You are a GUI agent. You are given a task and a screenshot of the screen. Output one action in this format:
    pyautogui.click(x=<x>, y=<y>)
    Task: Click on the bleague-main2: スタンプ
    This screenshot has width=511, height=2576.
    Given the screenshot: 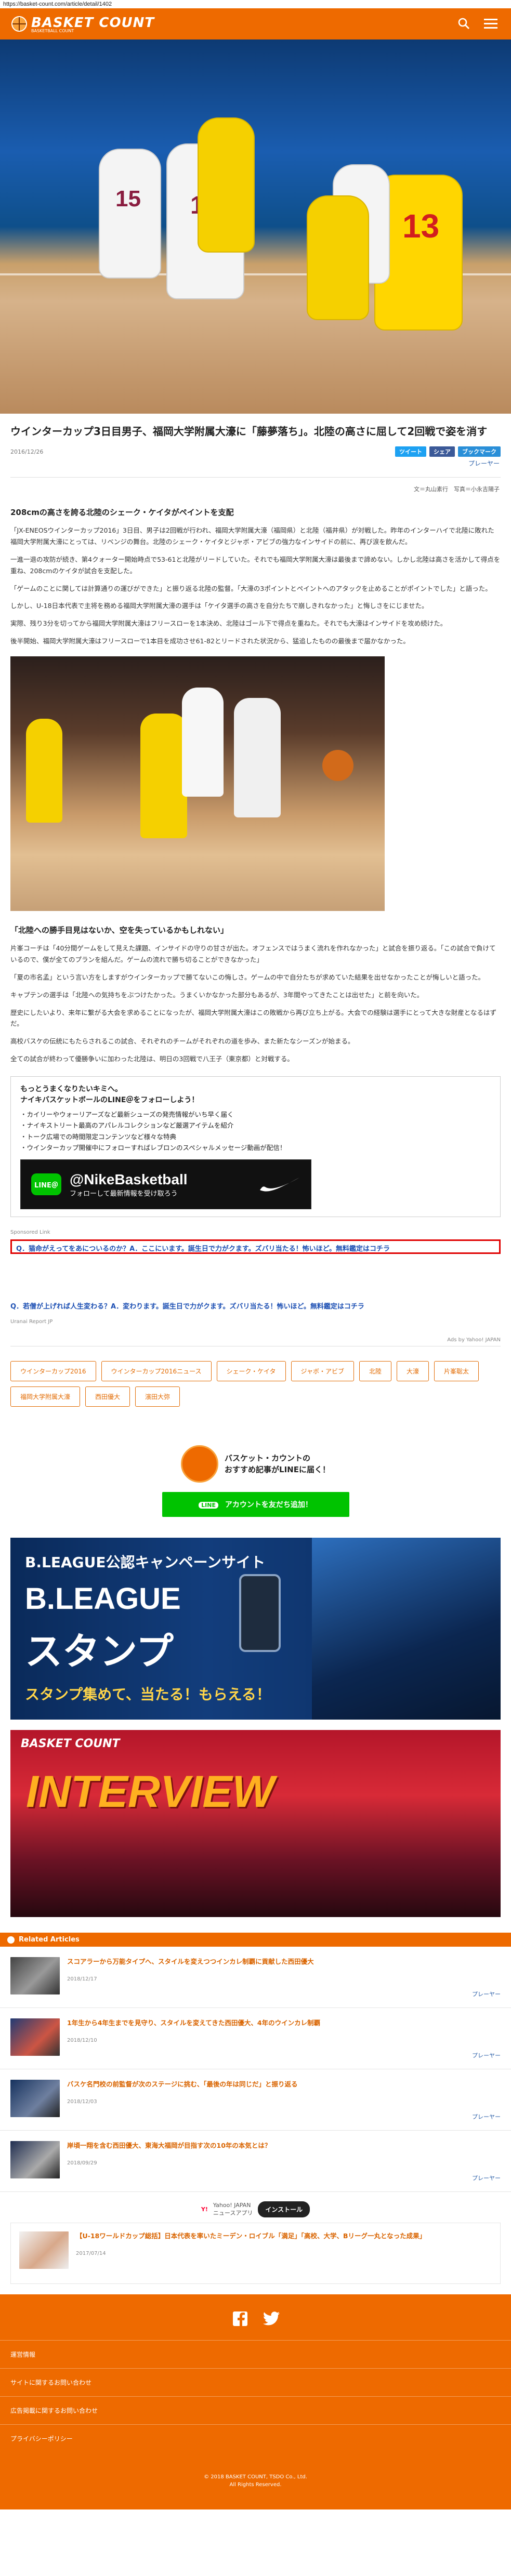 What is the action you would take?
    pyautogui.click(x=100, y=1651)
    